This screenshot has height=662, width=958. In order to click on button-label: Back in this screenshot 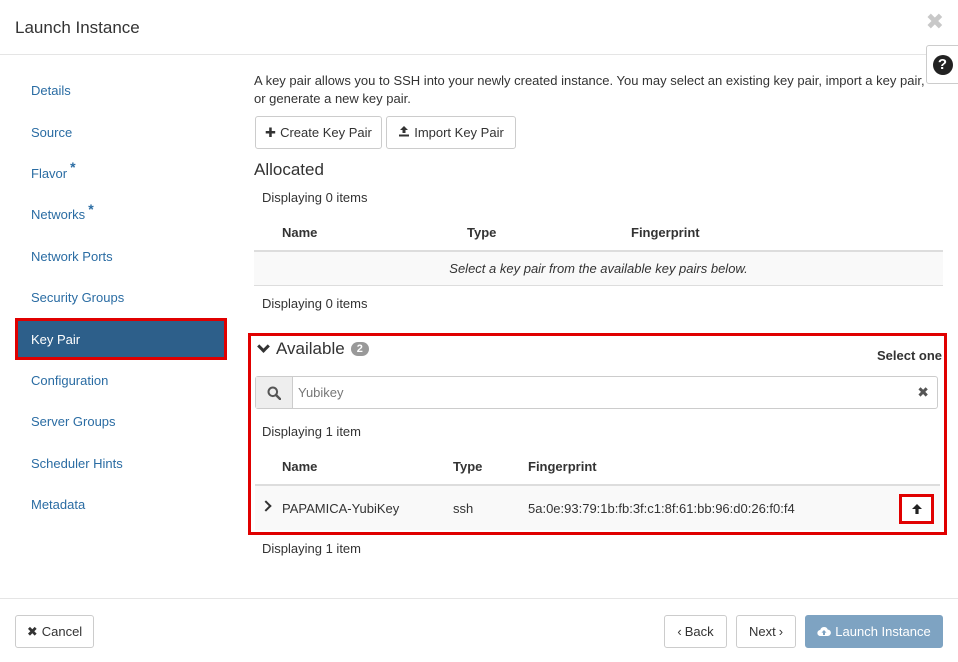, I will do `click(699, 631)`.